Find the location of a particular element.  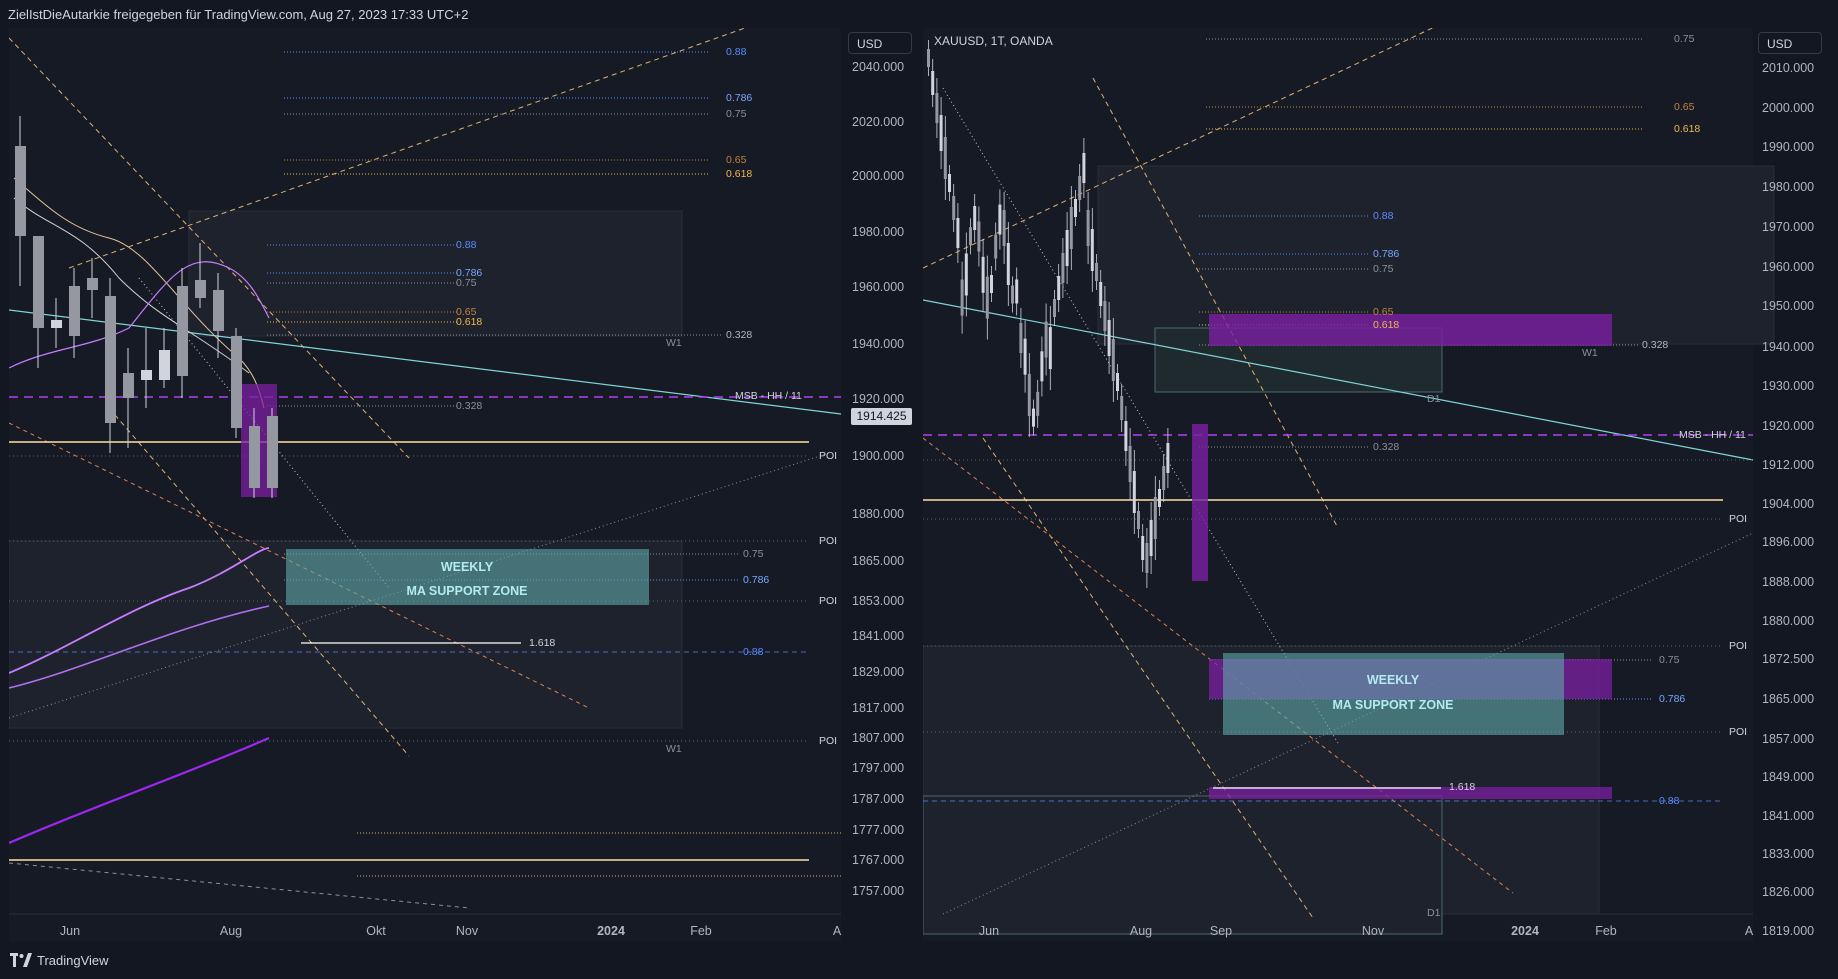

left-currency-button: USD is located at coordinates (880, 43).